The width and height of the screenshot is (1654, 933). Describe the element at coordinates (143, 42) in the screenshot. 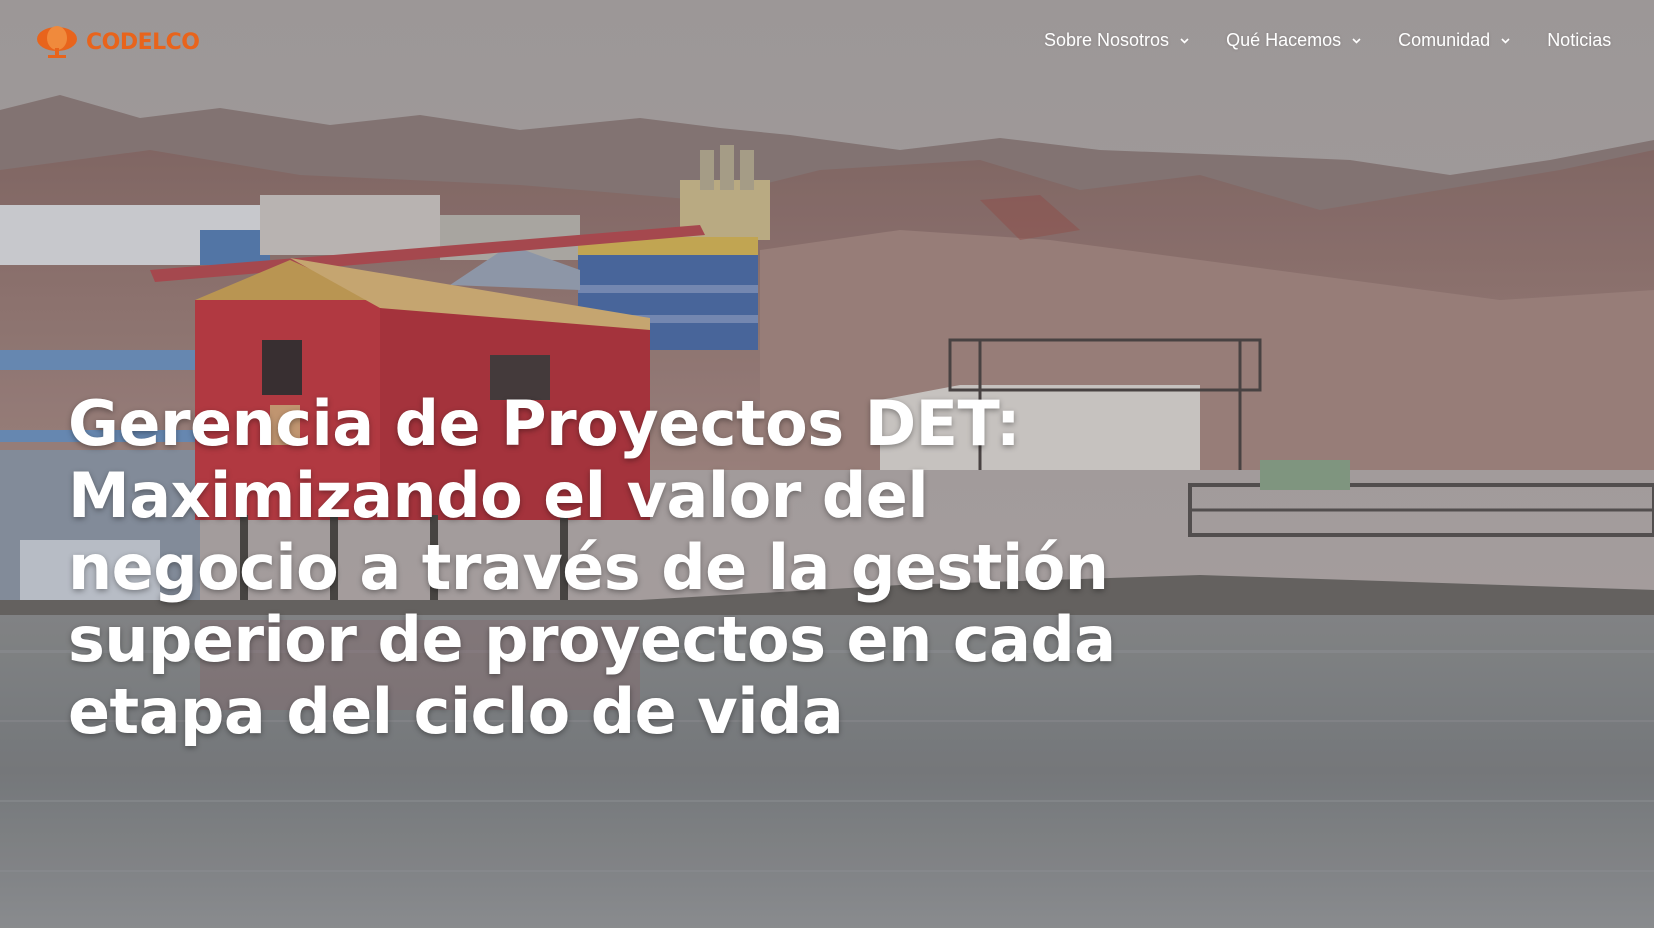

I see `logo-text: CODELCO` at that location.